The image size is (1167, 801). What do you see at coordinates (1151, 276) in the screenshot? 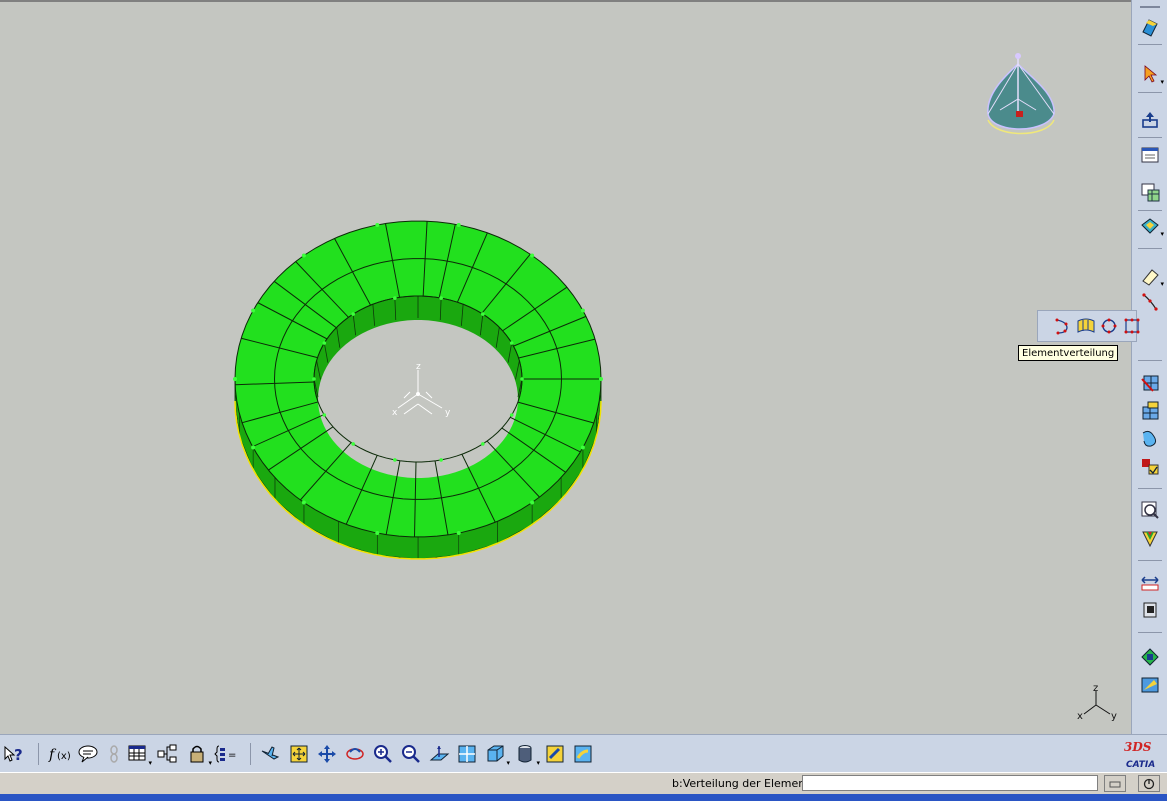
I see `eraser-icon: ▾` at bounding box center [1151, 276].